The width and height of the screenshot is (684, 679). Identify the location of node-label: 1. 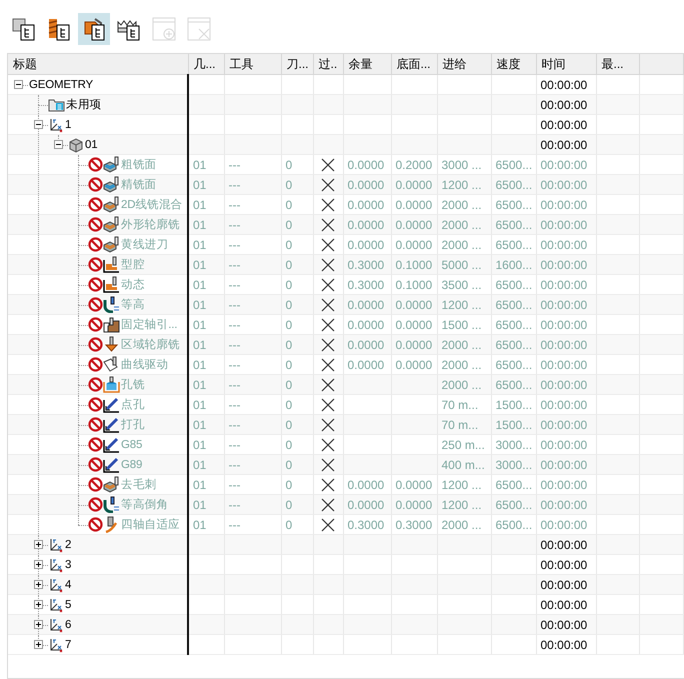
(68, 124).